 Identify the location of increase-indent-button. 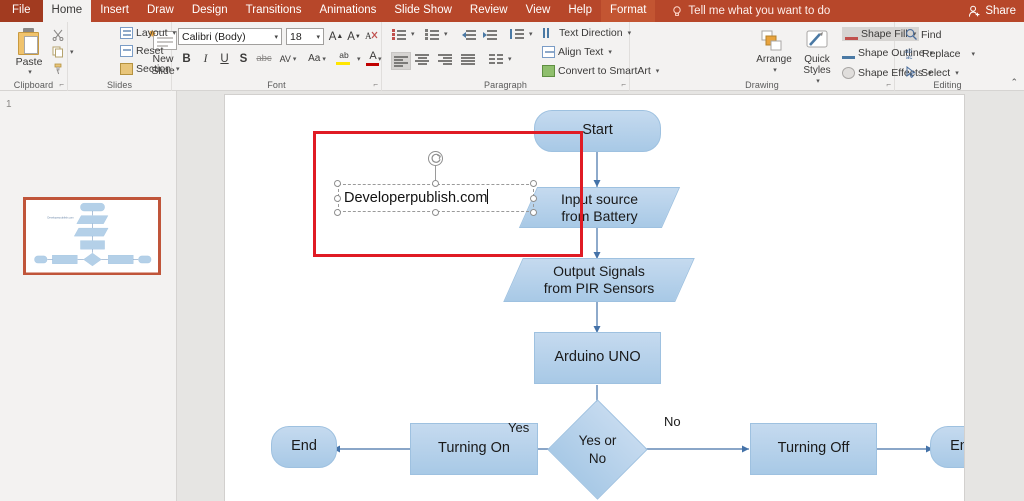
(490, 34).